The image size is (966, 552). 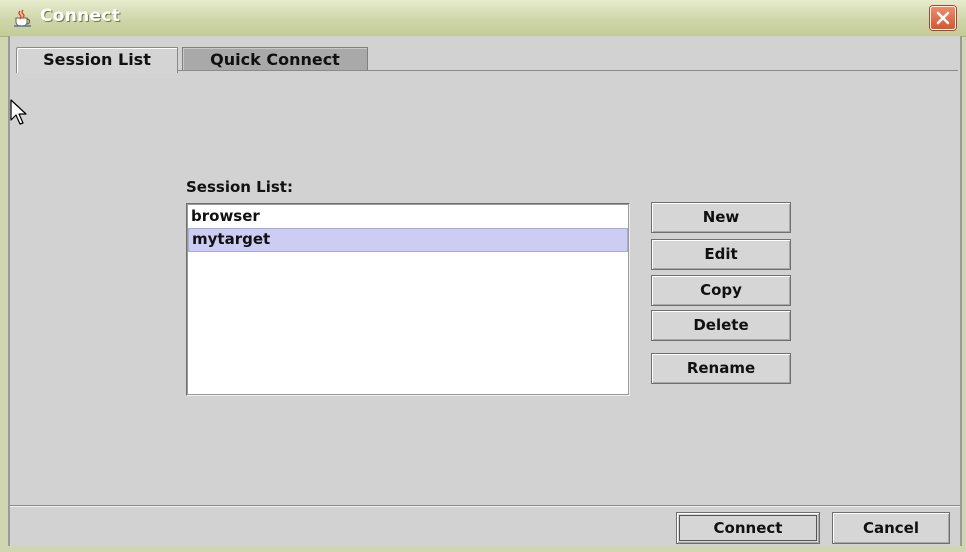 I want to click on delete-button: Delete, so click(x=721, y=325).